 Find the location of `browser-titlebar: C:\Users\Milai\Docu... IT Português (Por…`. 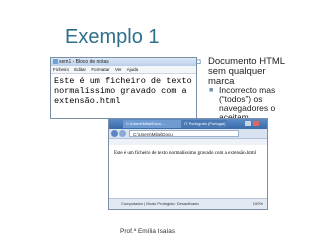

browser-titlebar: C:\Users\Milai\Docu... IT Português (Por… is located at coordinates (188, 124).